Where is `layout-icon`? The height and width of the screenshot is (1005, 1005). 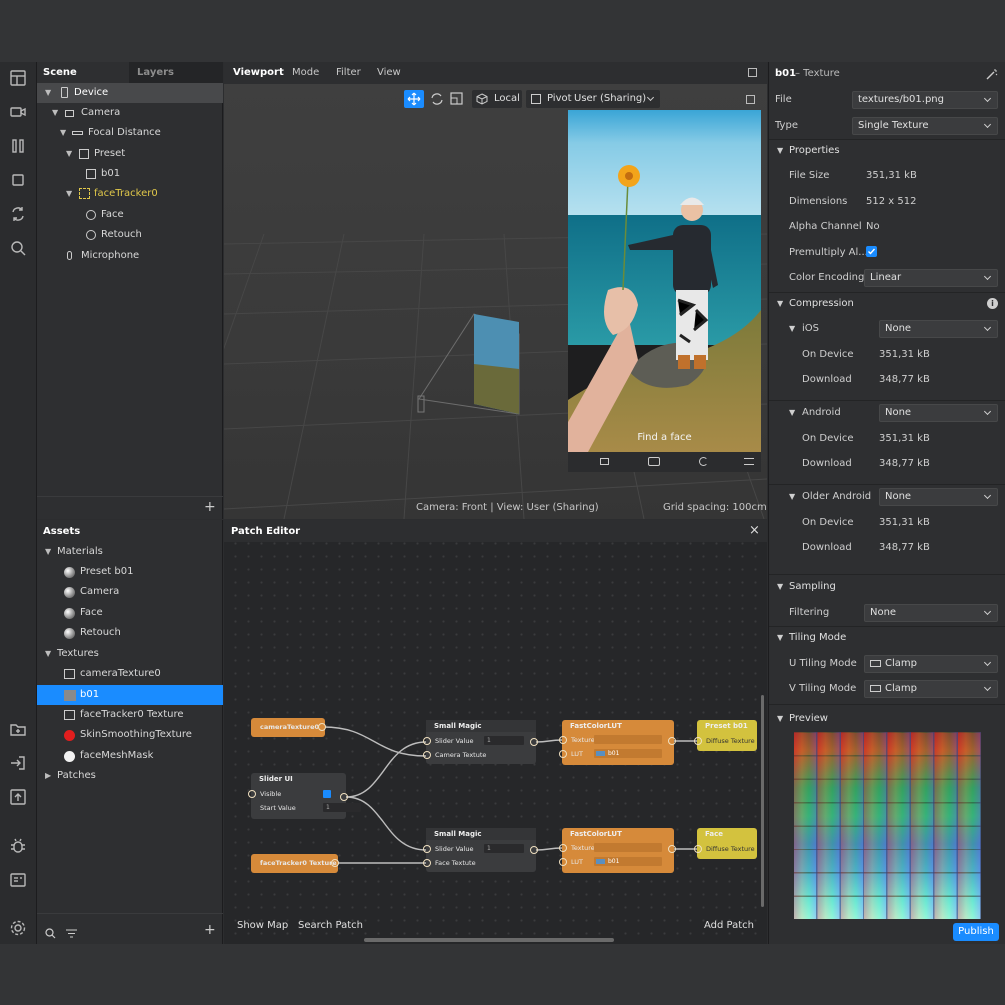 layout-icon is located at coordinates (18, 78).